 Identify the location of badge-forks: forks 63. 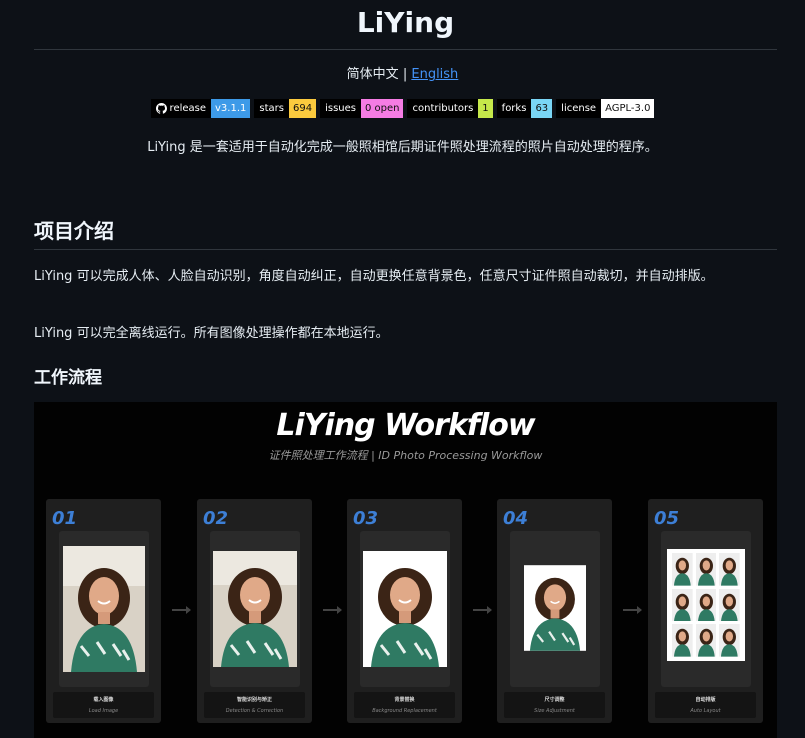
(524, 108).